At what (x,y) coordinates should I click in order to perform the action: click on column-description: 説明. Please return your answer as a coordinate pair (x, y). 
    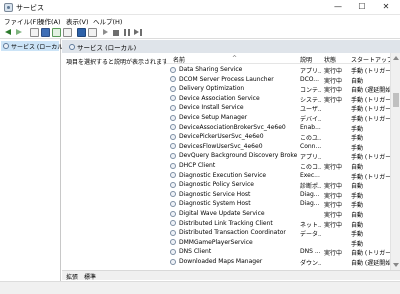
    Looking at the image, I should click on (306, 59).